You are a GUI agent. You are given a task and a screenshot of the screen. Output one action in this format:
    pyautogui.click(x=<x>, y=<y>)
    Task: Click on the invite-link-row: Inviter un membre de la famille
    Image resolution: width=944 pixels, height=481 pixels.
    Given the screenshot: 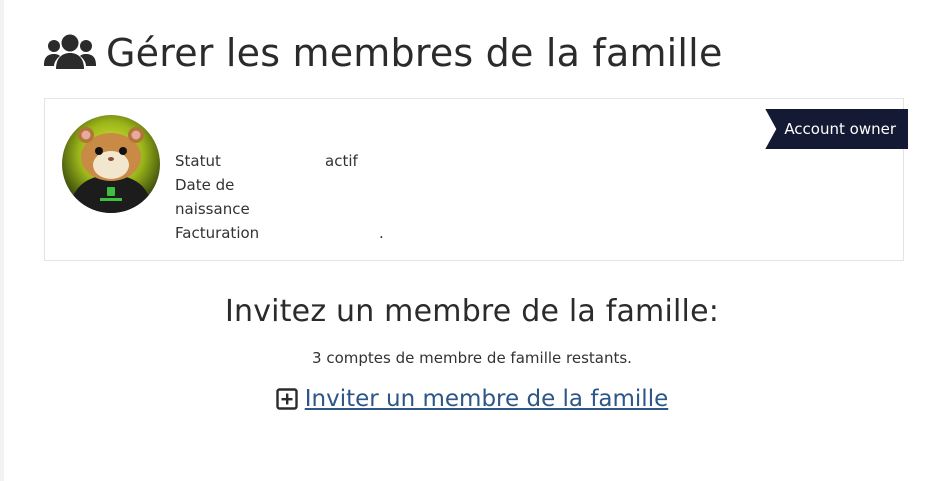 What is the action you would take?
    pyautogui.click(x=472, y=399)
    